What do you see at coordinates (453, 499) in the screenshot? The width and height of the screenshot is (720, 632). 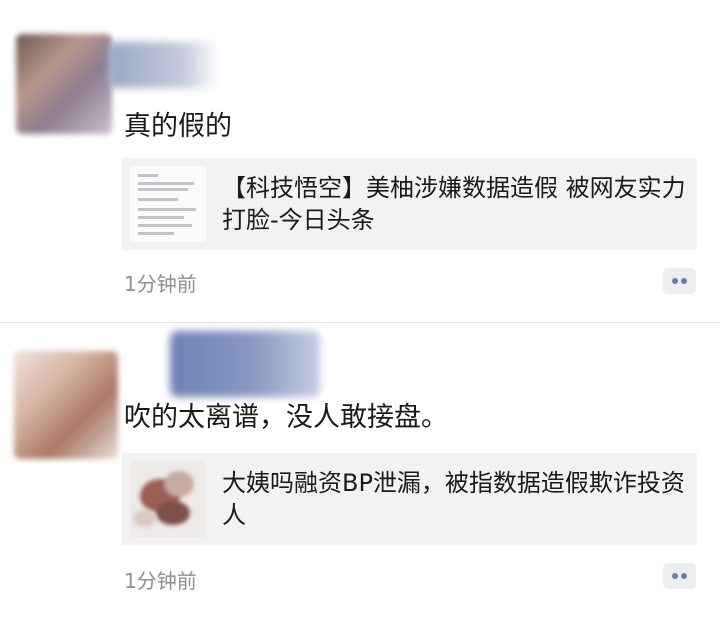 I see `link-title: 大姨吗融资BP泄漏，被指数据造假欺诈投资人` at bounding box center [453, 499].